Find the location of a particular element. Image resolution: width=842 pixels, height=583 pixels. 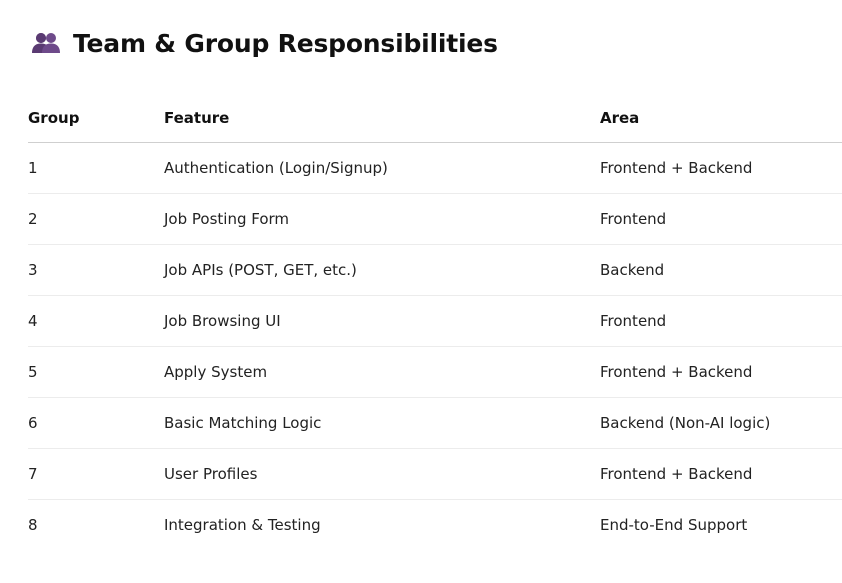

table-row: 2 Job Posting Form Frontend is located at coordinates (435, 219).